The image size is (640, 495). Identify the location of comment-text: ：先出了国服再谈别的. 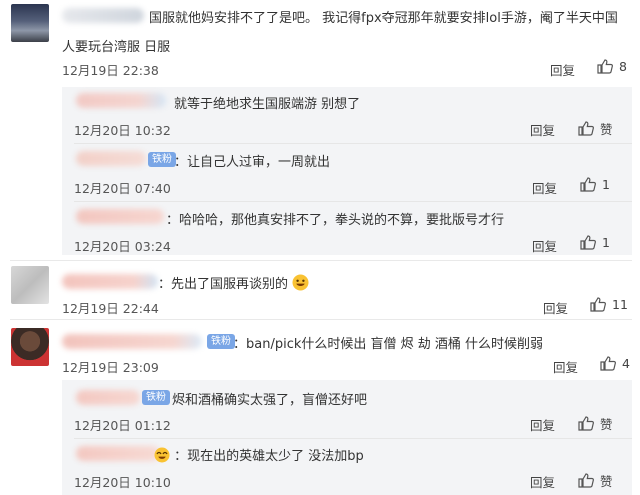
(233, 282).